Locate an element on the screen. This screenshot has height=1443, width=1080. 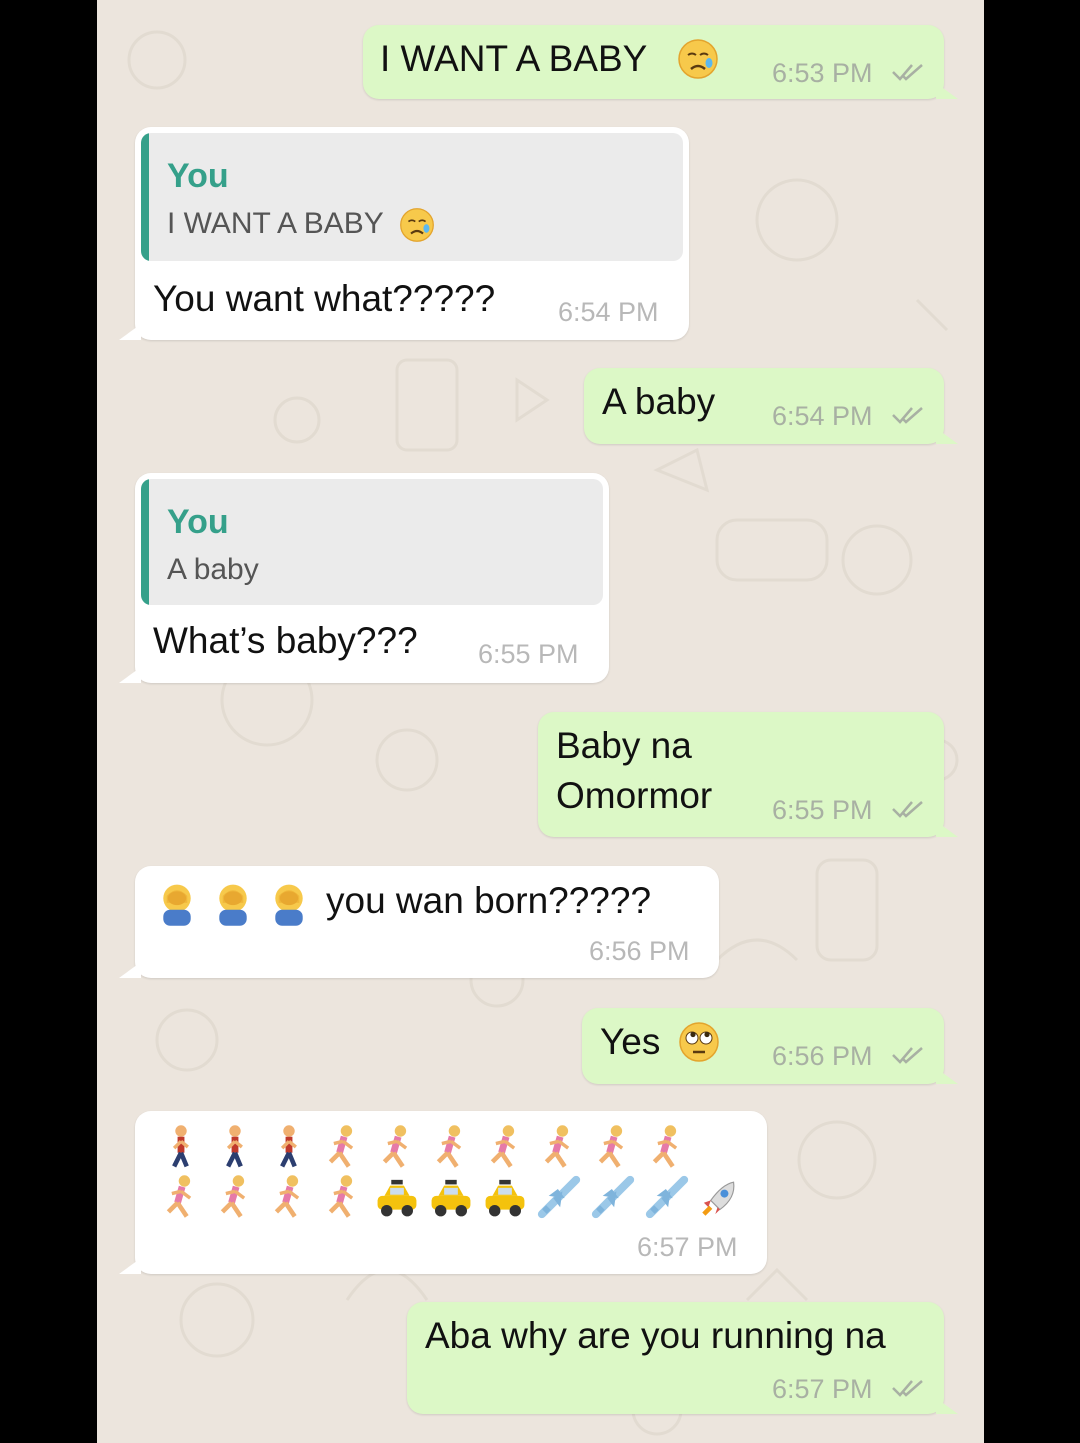
rocket-emoji is located at coordinates (718, 1198).